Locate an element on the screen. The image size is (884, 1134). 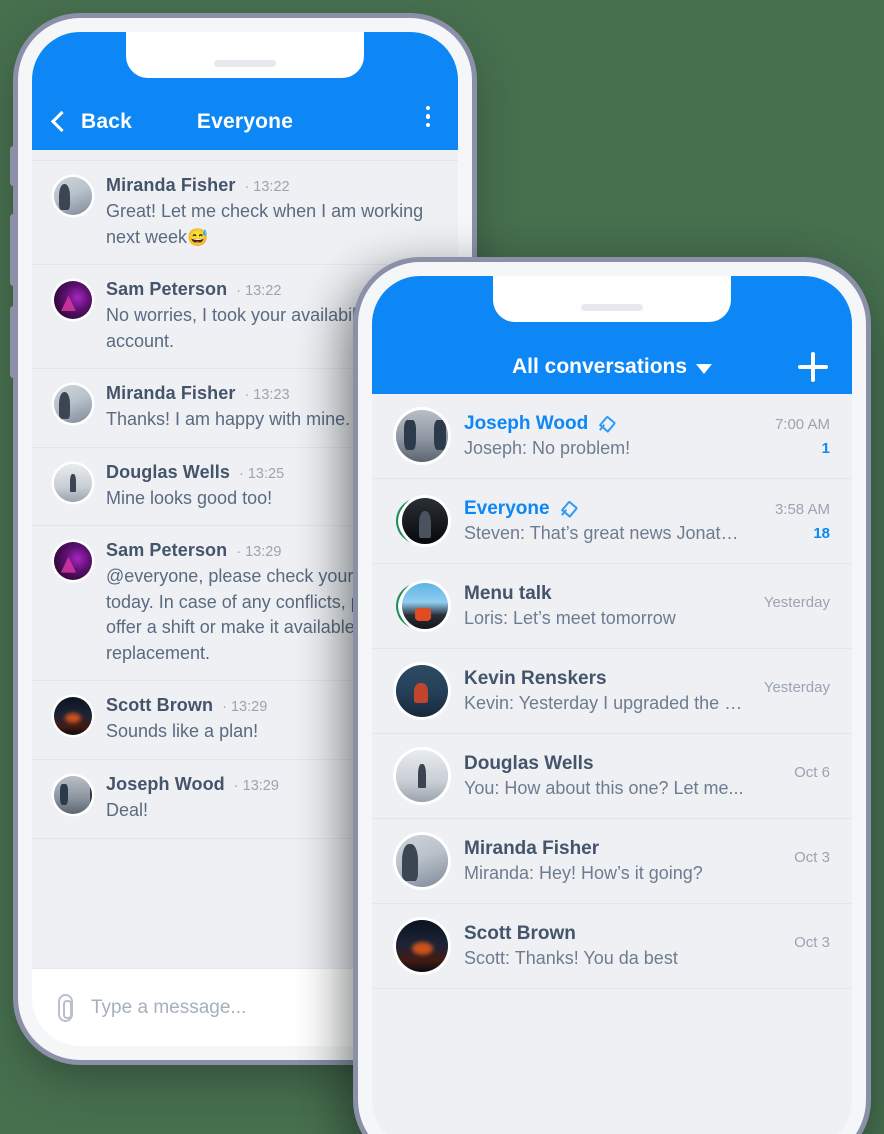
conversation-timestamp: Oct 6 is located at coordinates (812, 772).